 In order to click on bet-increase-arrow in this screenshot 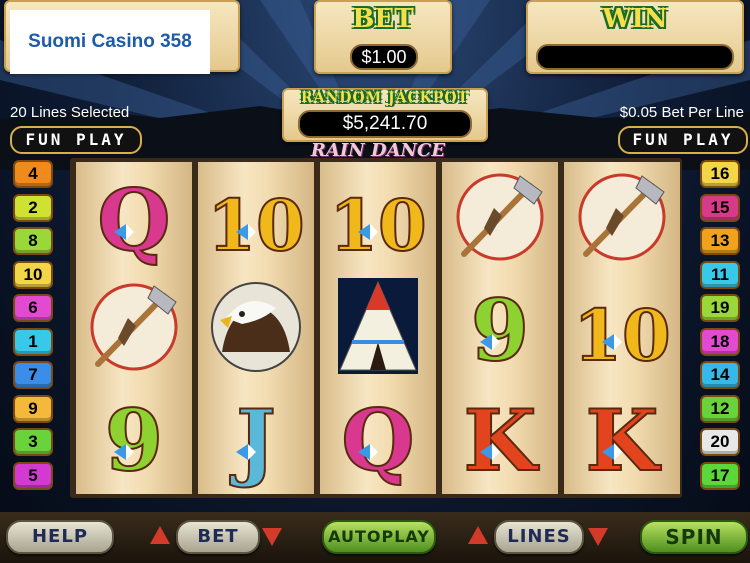, I will do `click(272, 537)`.